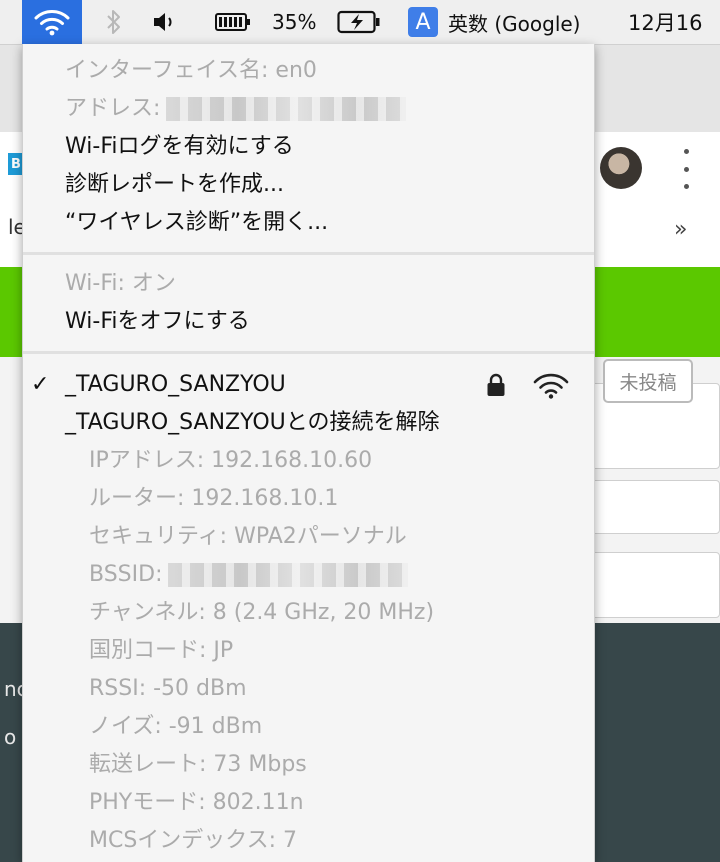 This screenshot has height=862, width=720. I want to click on network-name: _TAGURO_SANZYOU, so click(175, 384).